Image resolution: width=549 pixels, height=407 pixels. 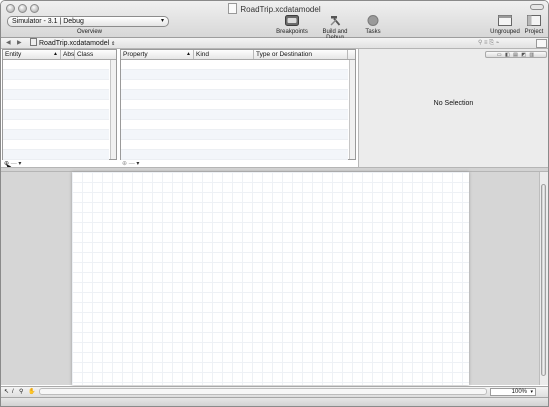 I want to click on ungrouped-button: Ungrouped, so click(x=505, y=25).